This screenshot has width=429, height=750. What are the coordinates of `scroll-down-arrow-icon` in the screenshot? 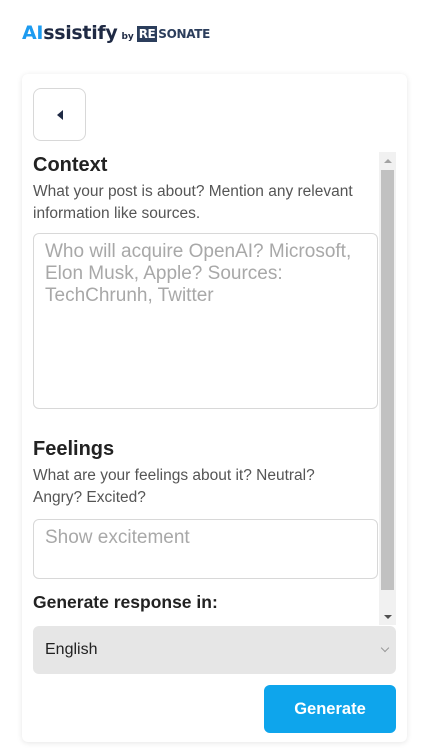 It's located at (387, 616).